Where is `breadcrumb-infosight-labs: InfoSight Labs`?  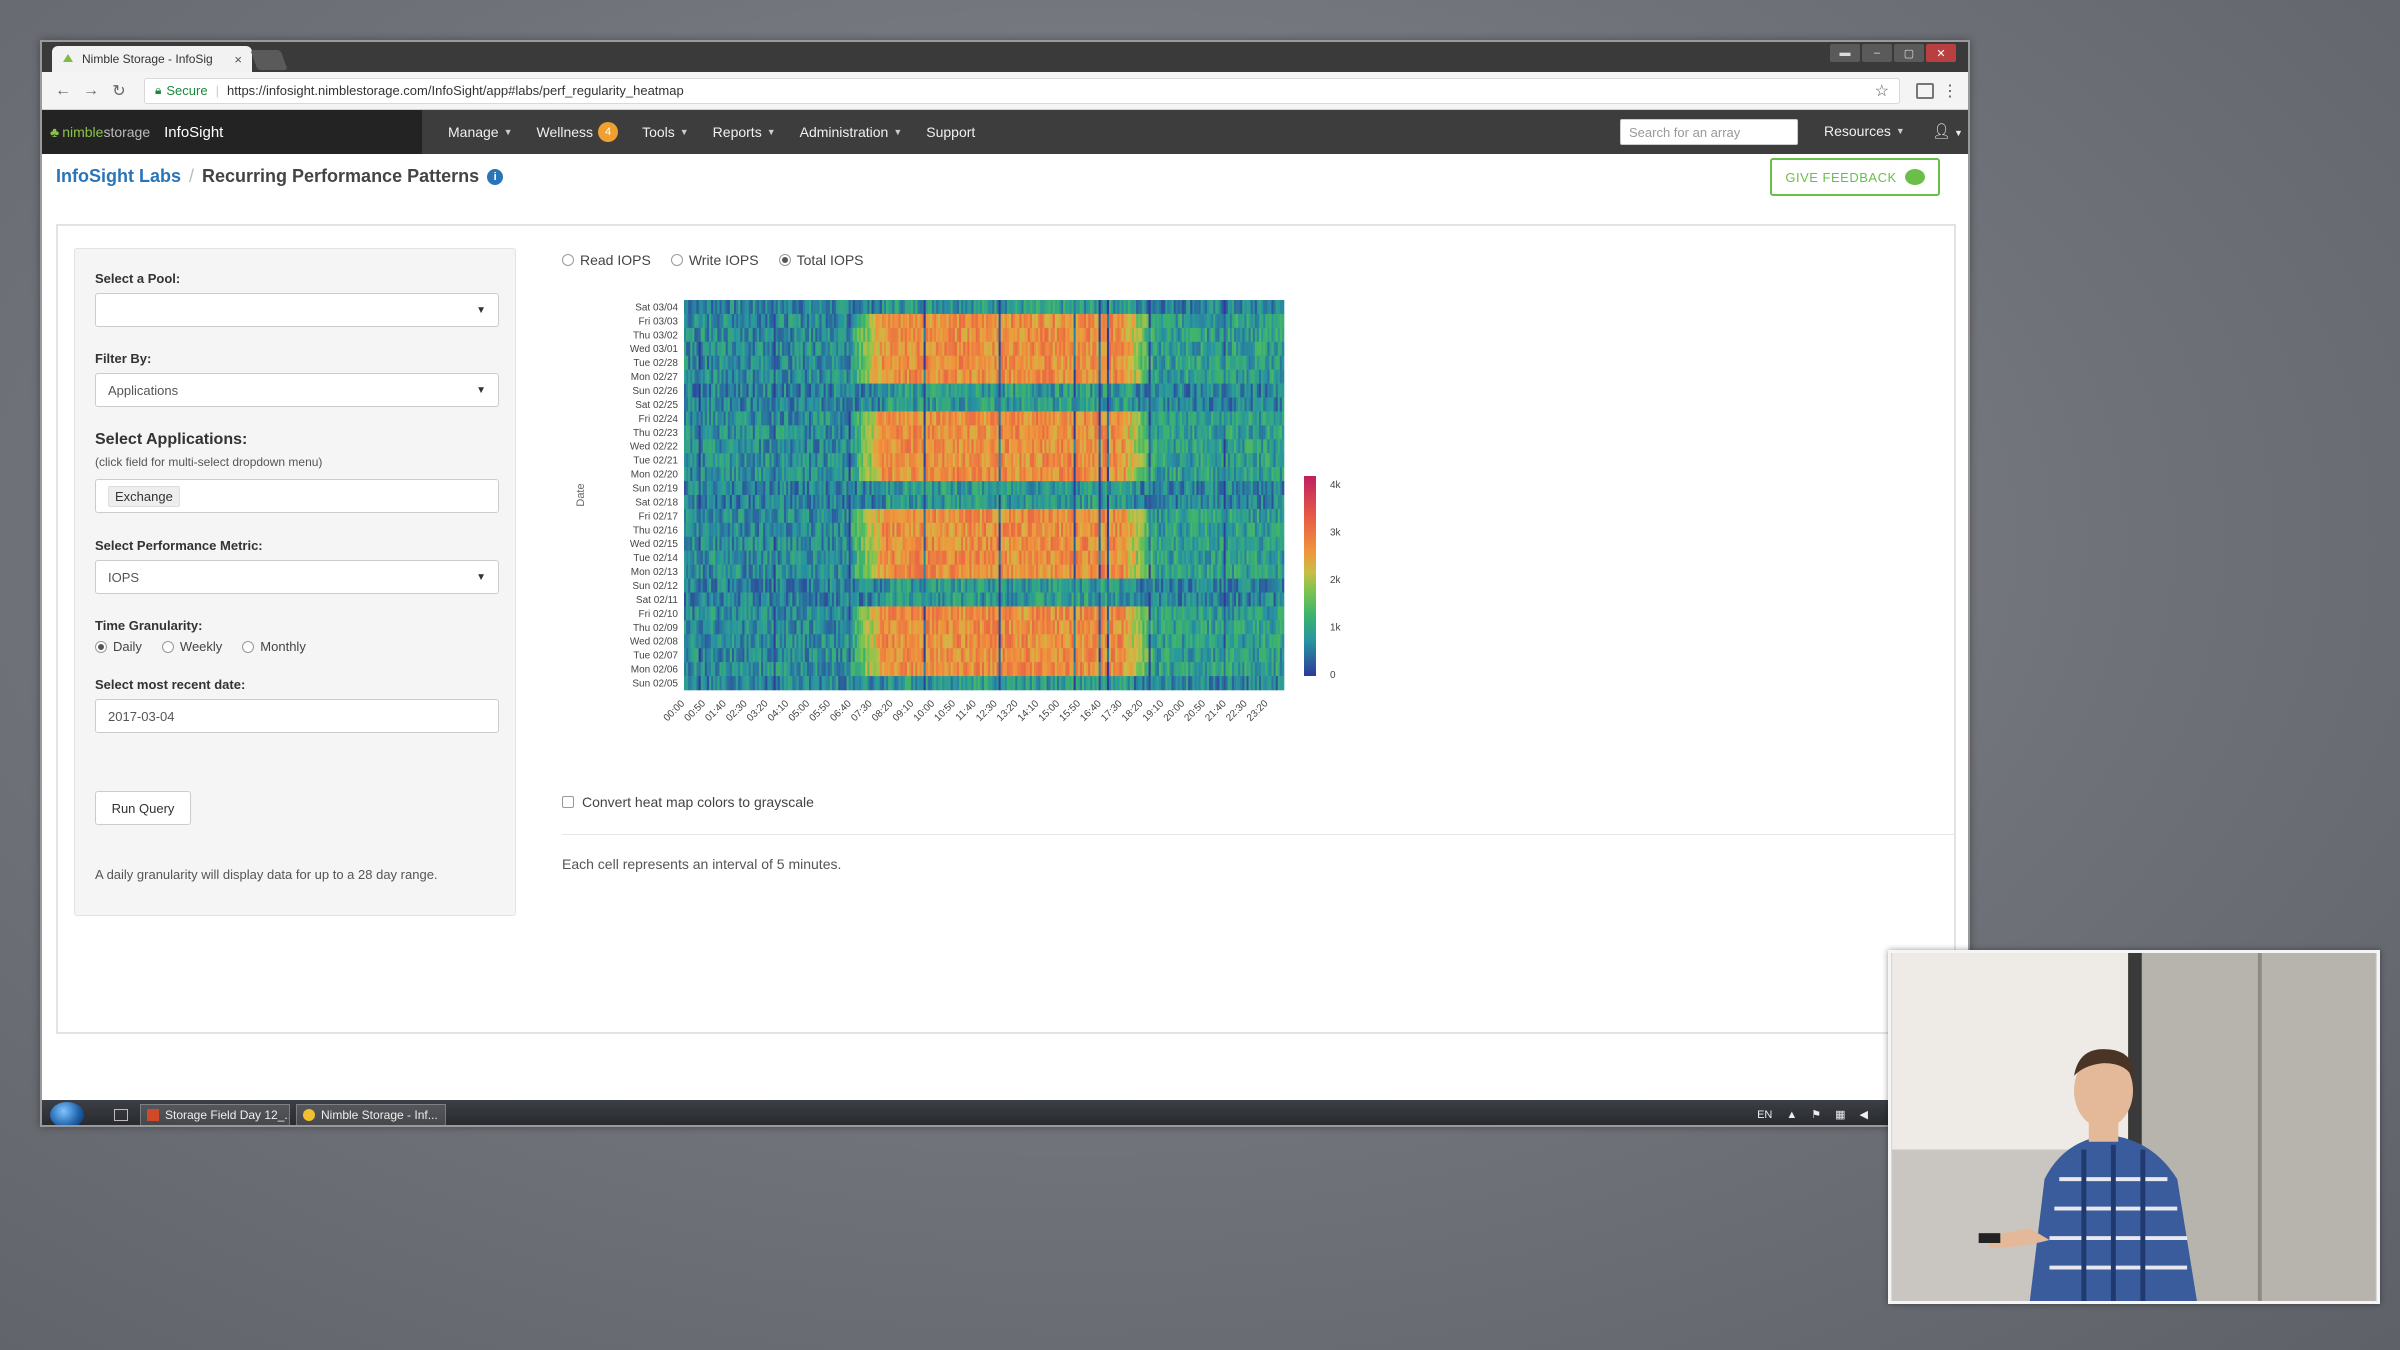
breadcrumb-infosight-labs: InfoSight Labs is located at coordinates (118, 176).